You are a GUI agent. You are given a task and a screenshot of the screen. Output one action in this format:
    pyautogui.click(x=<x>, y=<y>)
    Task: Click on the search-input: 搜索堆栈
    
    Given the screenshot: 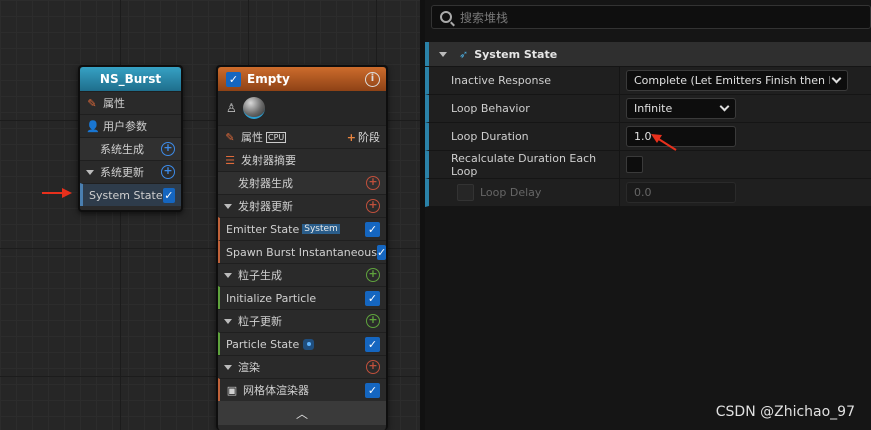 What is the action you would take?
    pyautogui.click(x=651, y=17)
    